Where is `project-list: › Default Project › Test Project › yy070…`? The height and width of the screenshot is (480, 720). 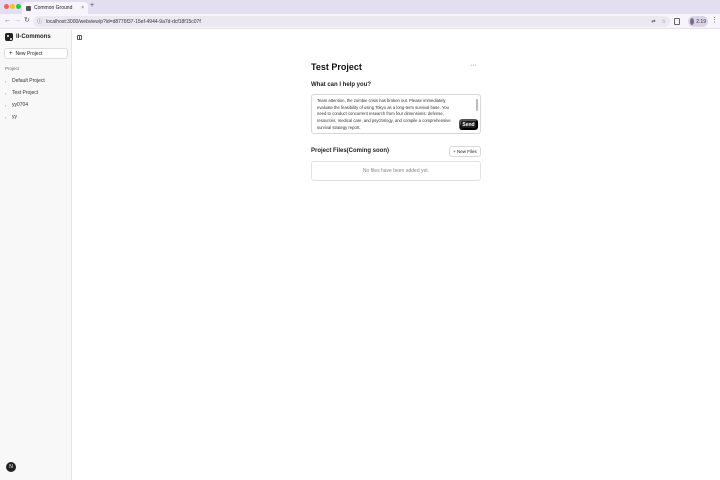
project-list: › Default Project › Test Project › yy070… is located at coordinates (35, 99).